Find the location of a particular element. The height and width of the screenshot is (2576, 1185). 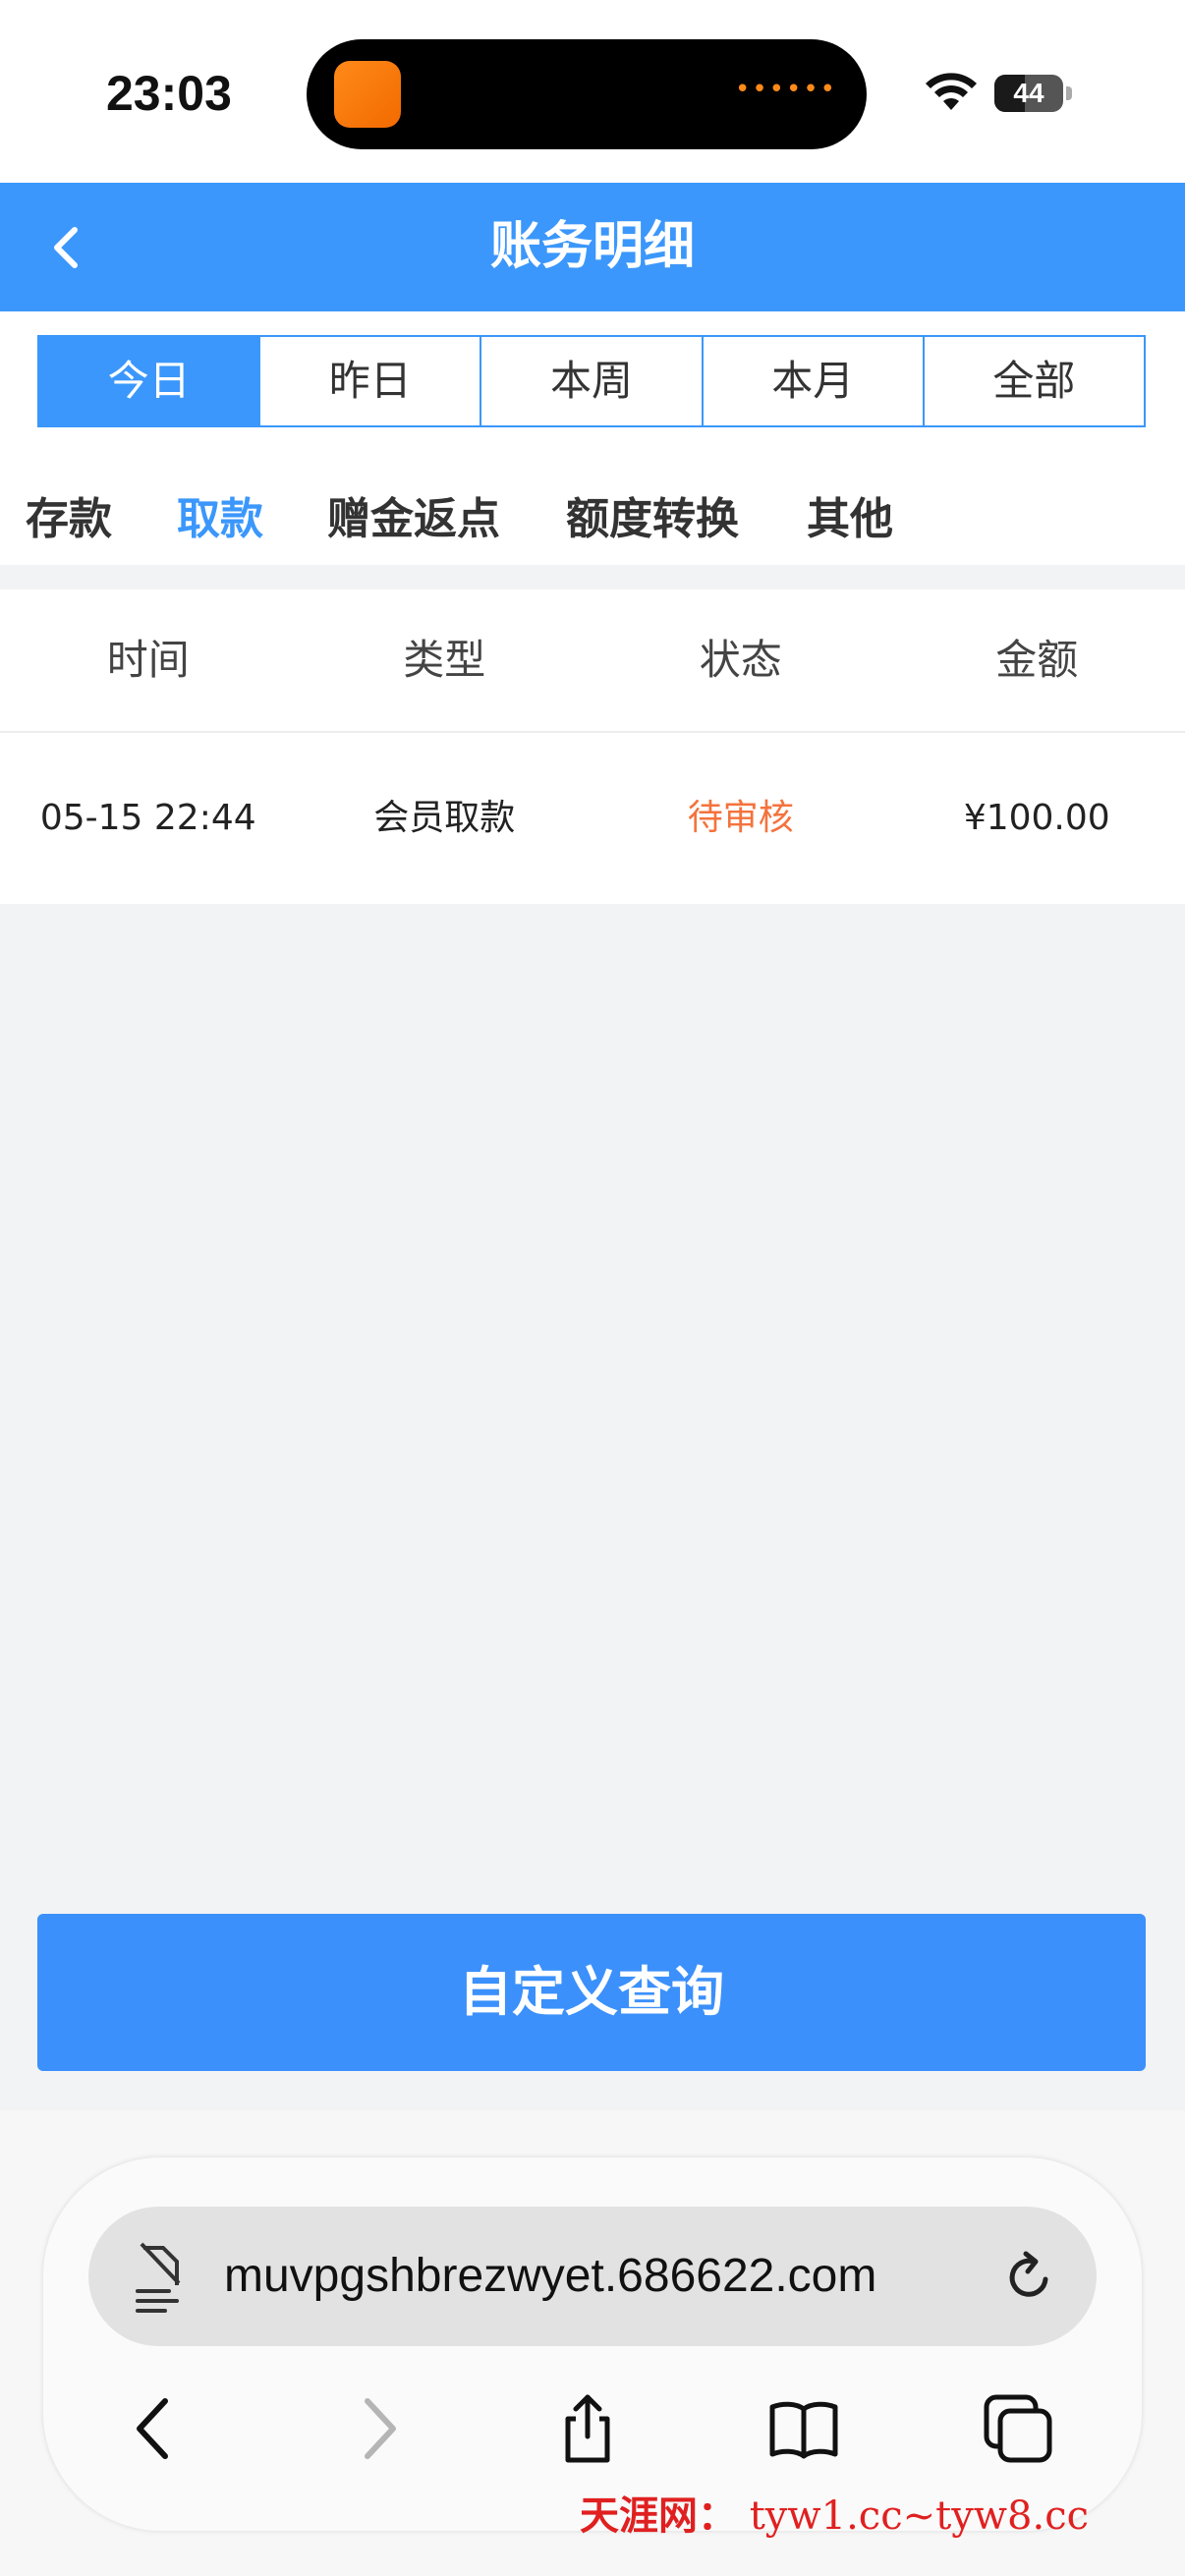

tab-this-week: 本周 is located at coordinates (592, 381).